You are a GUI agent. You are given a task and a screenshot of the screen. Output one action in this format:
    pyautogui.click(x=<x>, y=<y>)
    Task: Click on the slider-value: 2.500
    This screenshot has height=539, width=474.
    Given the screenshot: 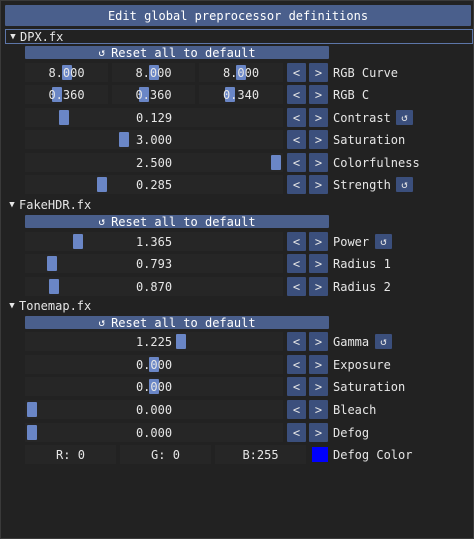 What is the action you would take?
    pyautogui.click(x=154, y=162)
    